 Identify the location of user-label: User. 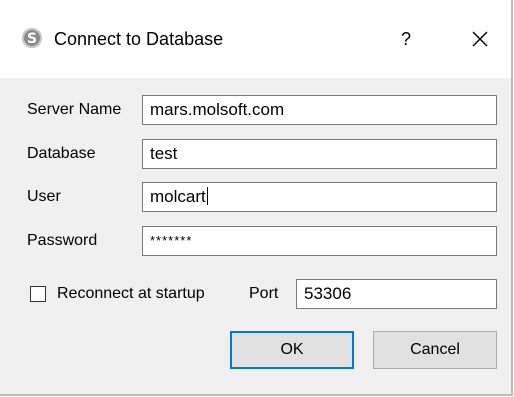
(44, 196).